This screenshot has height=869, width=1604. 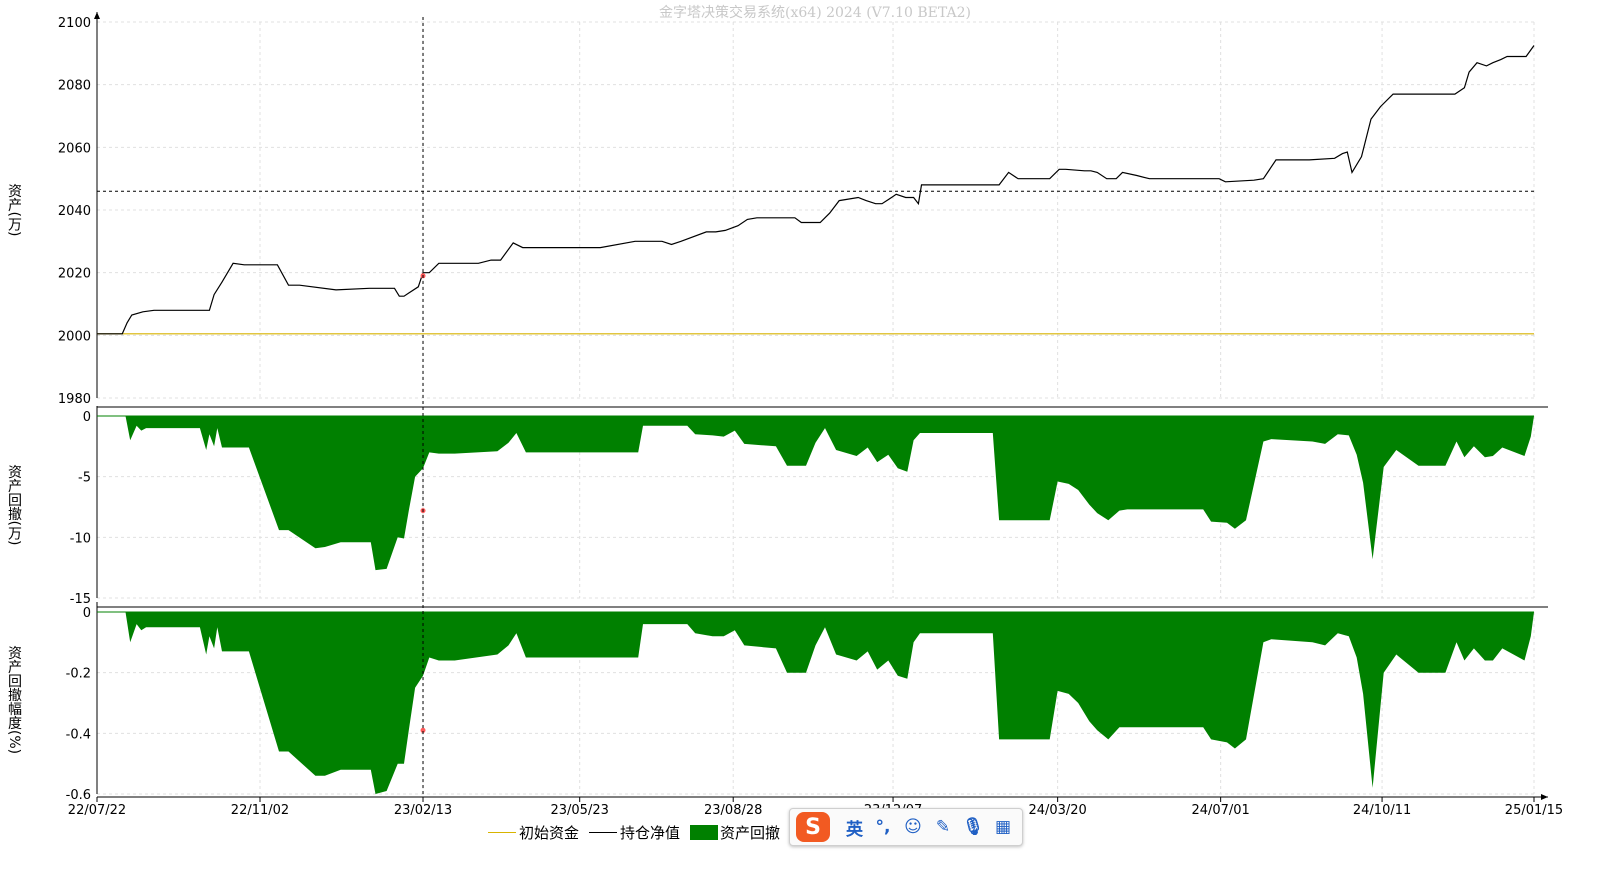 What do you see at coordinates (733, 810) in the screenshot?
I see `x-tick-label: 23/08/28` at bounding box center [733, 810].